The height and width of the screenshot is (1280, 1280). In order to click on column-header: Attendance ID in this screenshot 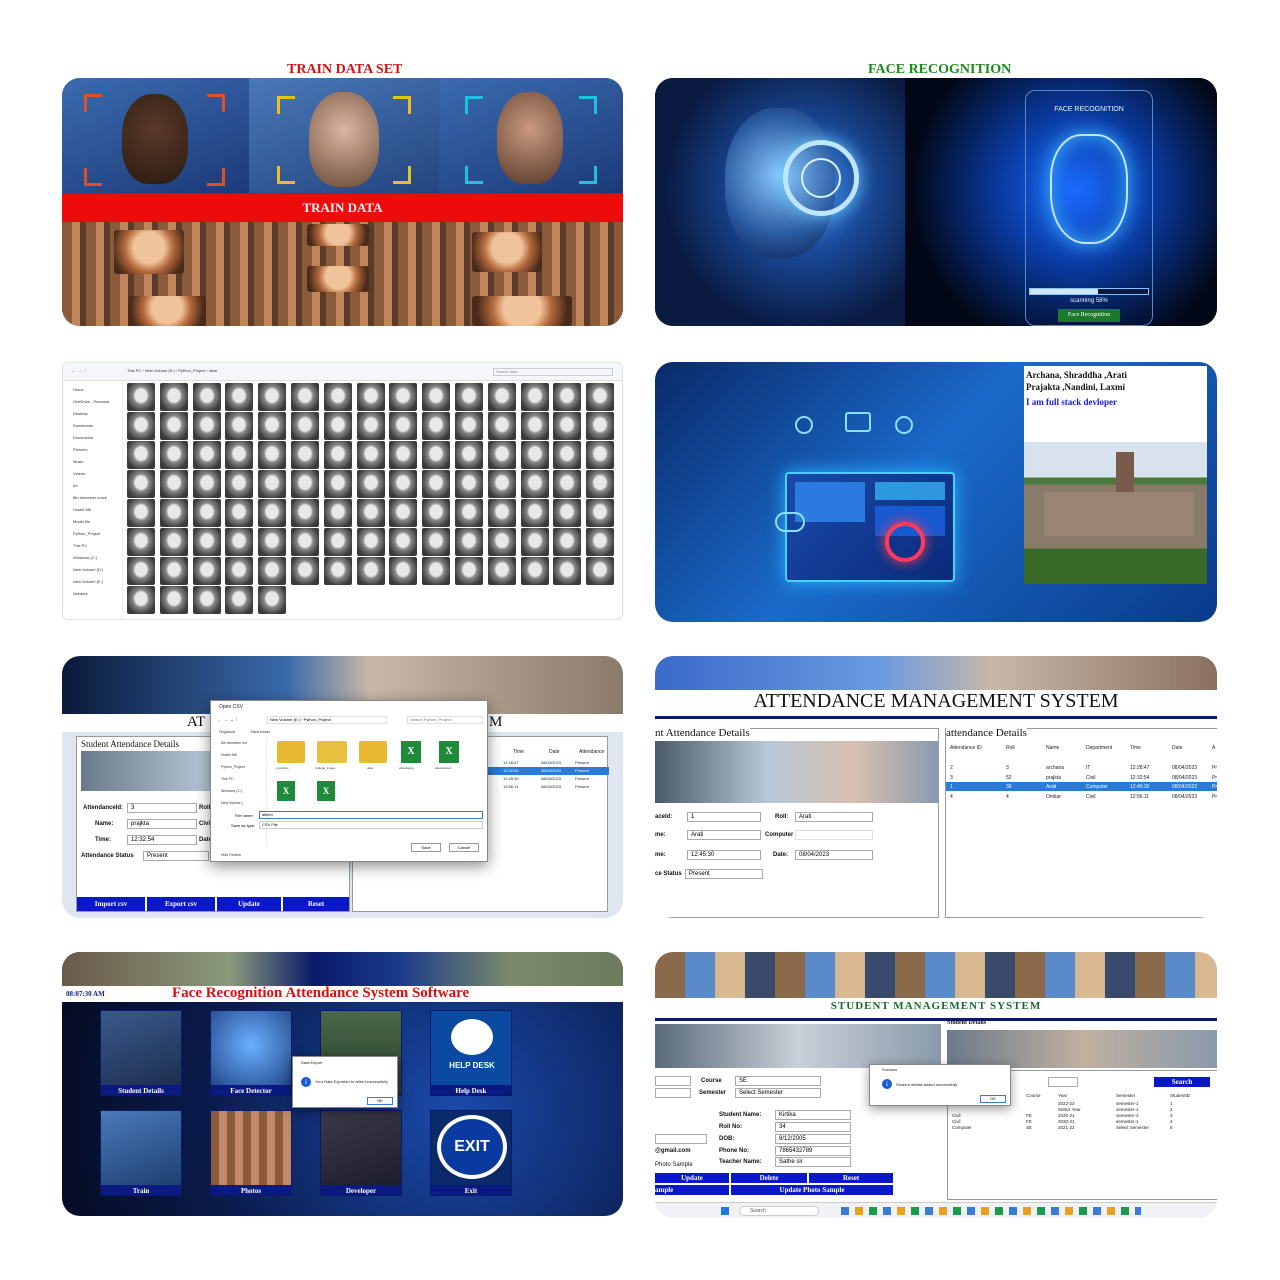, I will do `click(966, 748)`.